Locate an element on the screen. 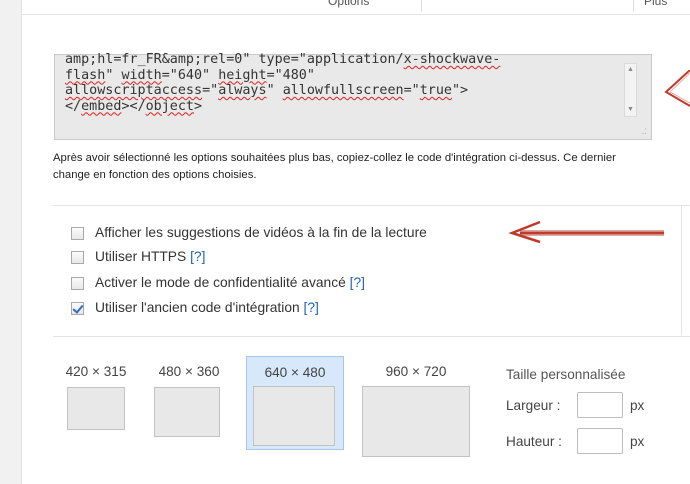 The width and height of the screenshot is (690, 484). spellcheck-word: allowfullscreen is located at coordinates (343, 90).